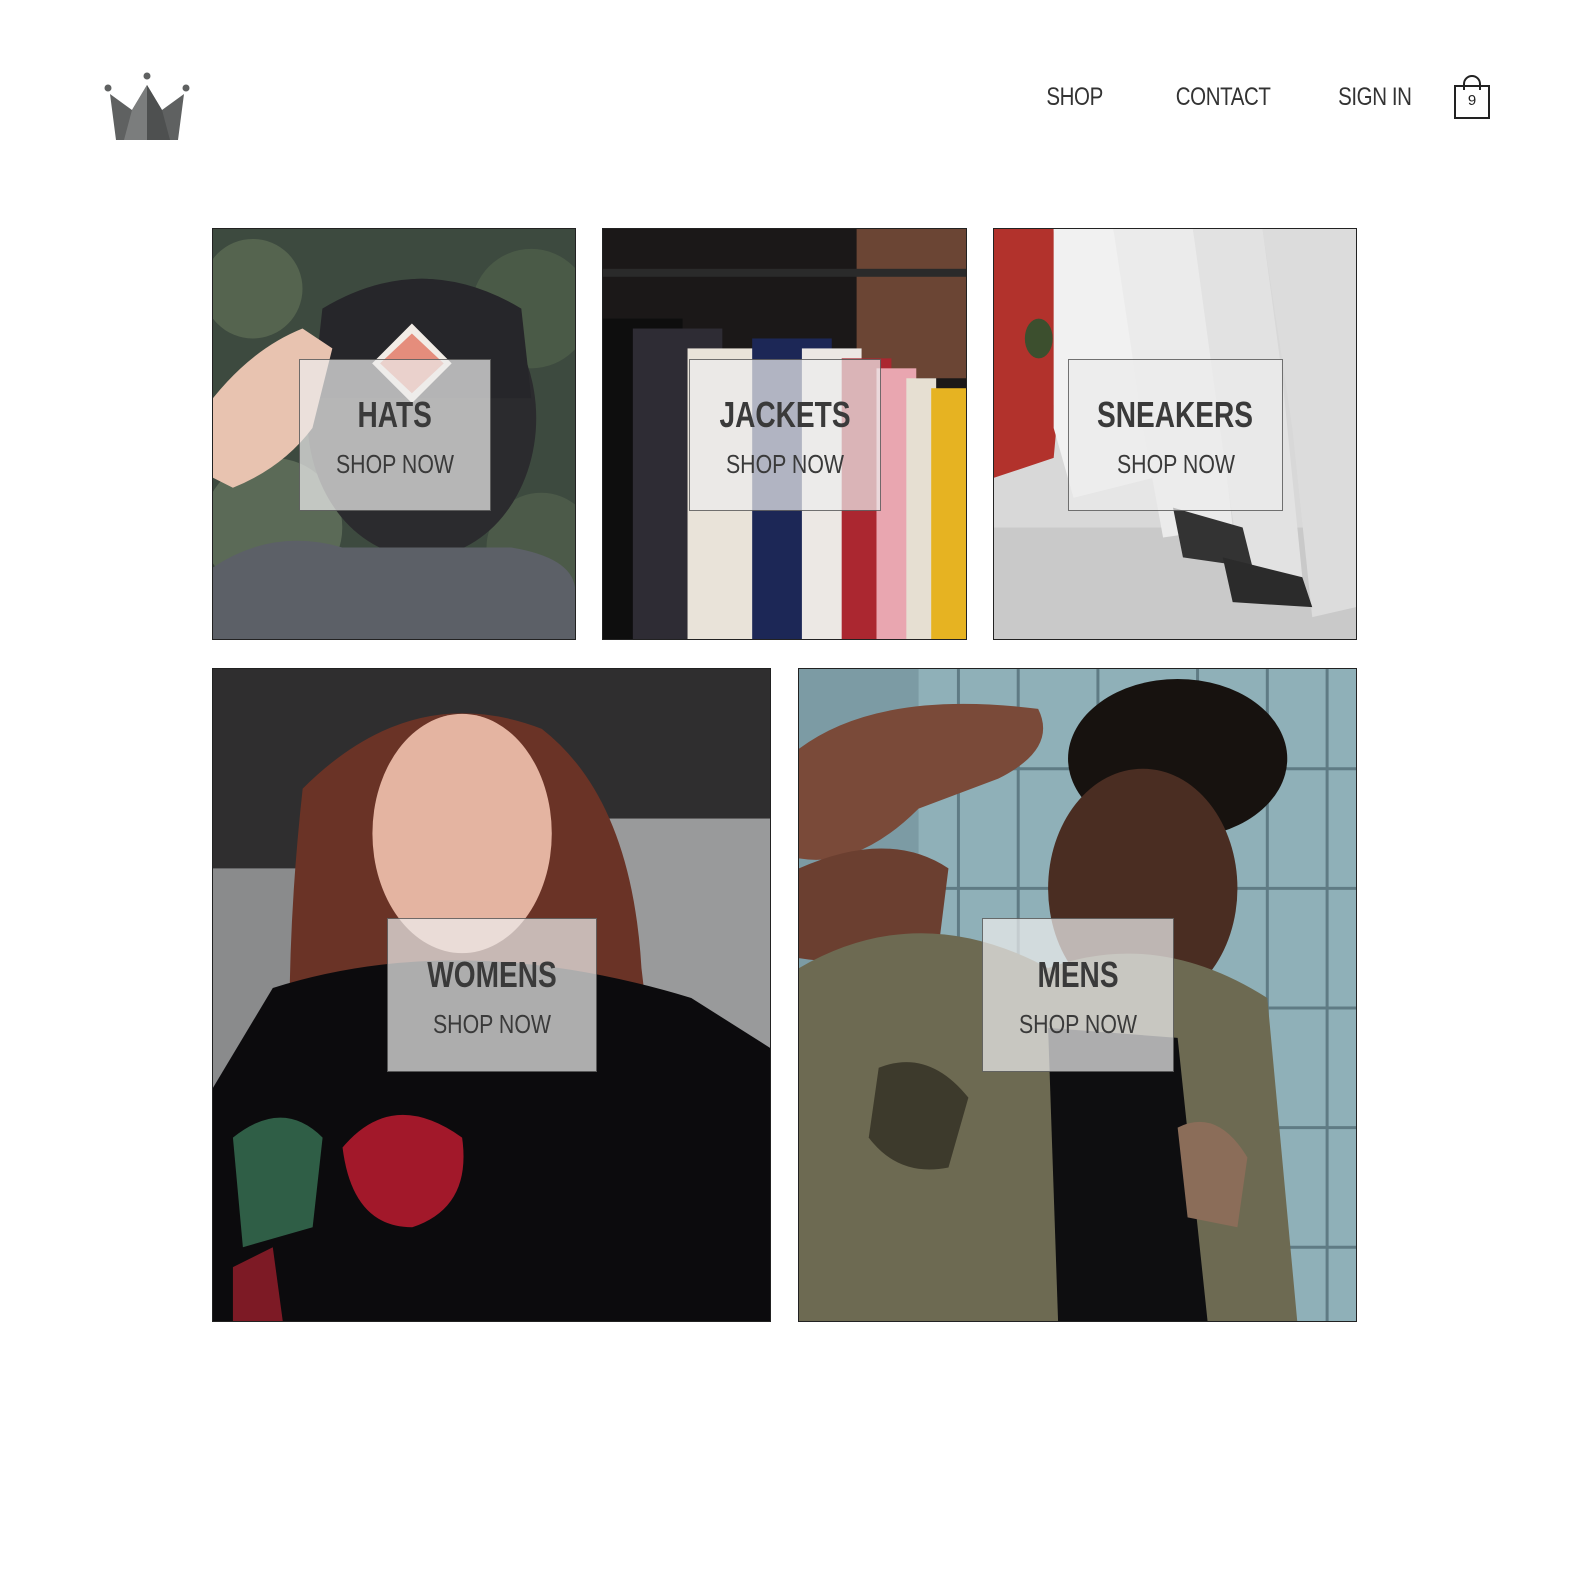  I want to click on category-title: JACKETS, so click(785, 414).